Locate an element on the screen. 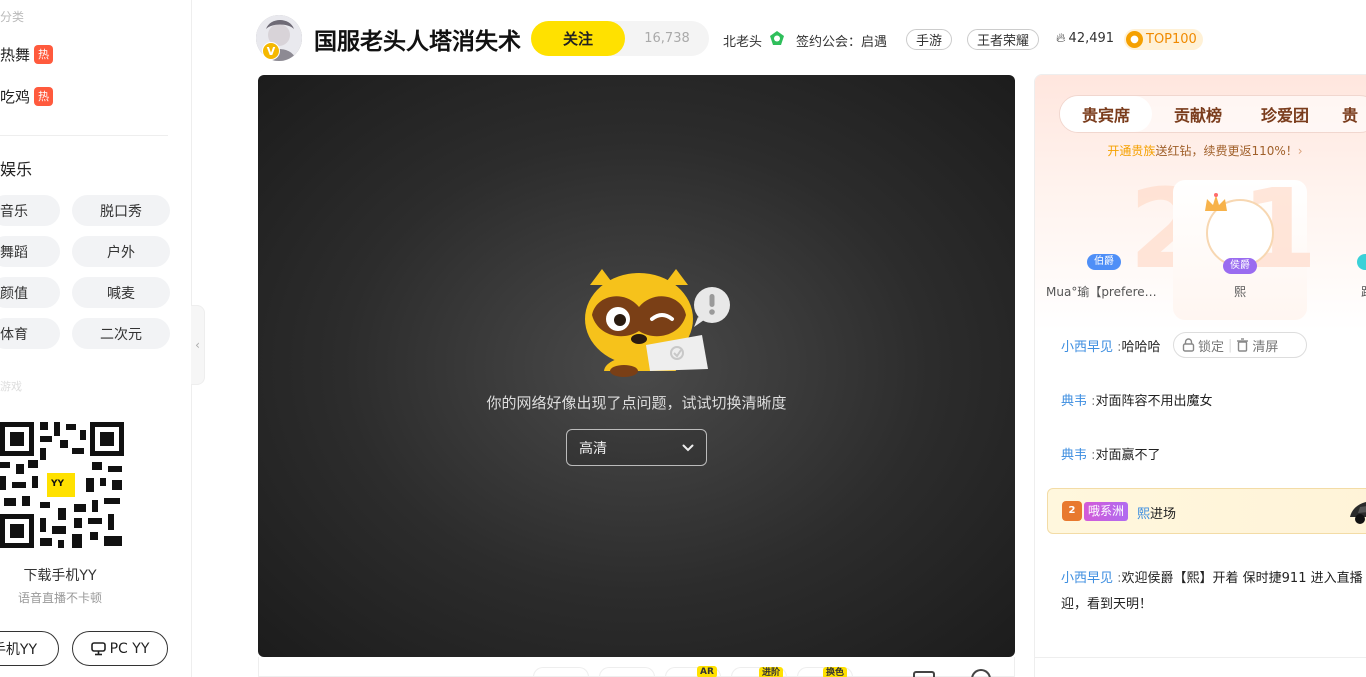 The image size is (1366, 677). chat-text: 对面赢不了 is located at coordinates (1128, 455).